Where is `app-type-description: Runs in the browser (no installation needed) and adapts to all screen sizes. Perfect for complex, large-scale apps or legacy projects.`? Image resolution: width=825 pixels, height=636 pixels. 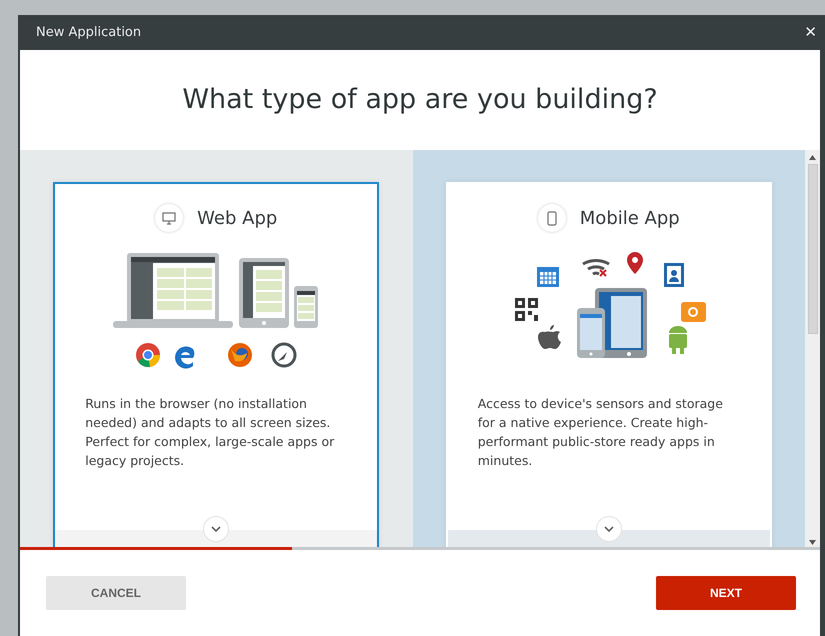
app-type-description: Runs in the browser (no installation needed) and adapts to all screen sizes. Perfect for complex, large-scale apps or legacy projects. is located at coordinates (210, 432).